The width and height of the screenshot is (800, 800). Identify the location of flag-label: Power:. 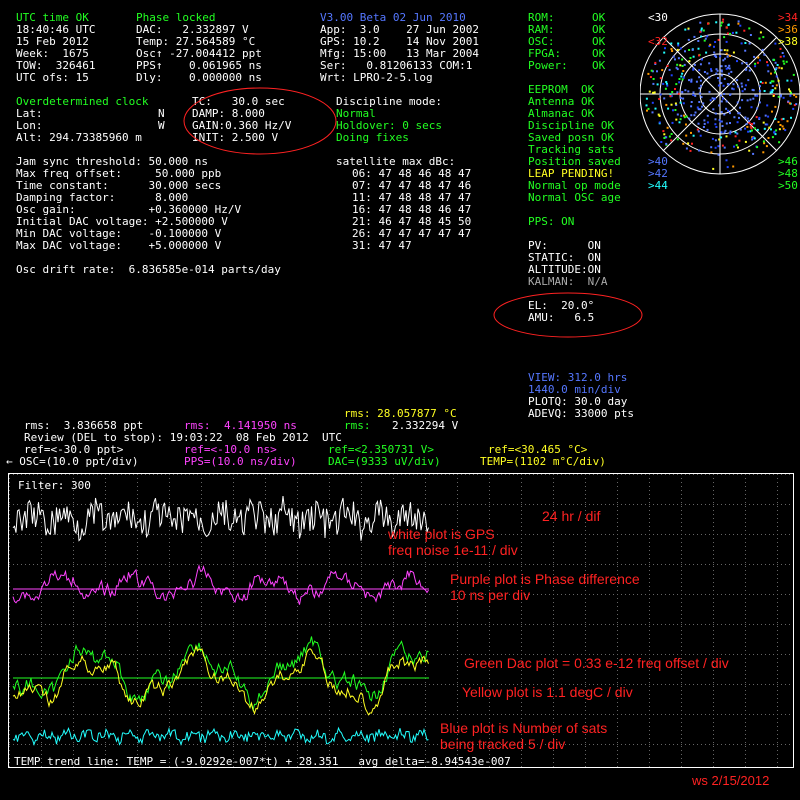
(548, 65).